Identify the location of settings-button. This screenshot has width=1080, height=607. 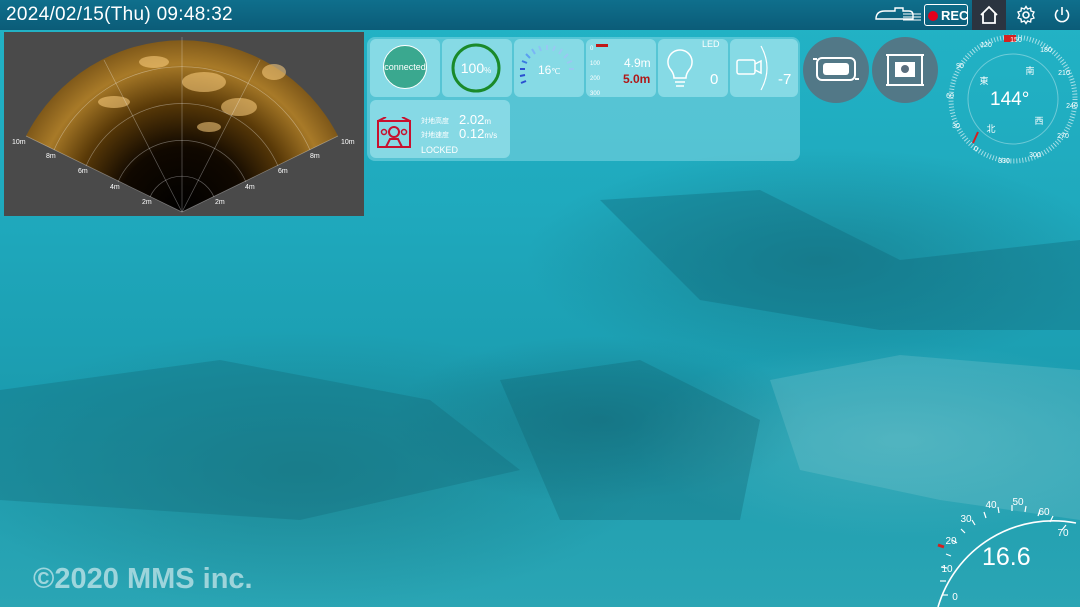
(1026, 15).